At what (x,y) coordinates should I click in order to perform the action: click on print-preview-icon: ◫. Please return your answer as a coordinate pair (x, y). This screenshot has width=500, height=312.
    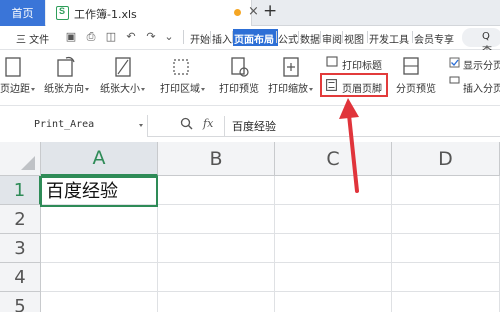
    Looking at the image, I should click on (111, 37).